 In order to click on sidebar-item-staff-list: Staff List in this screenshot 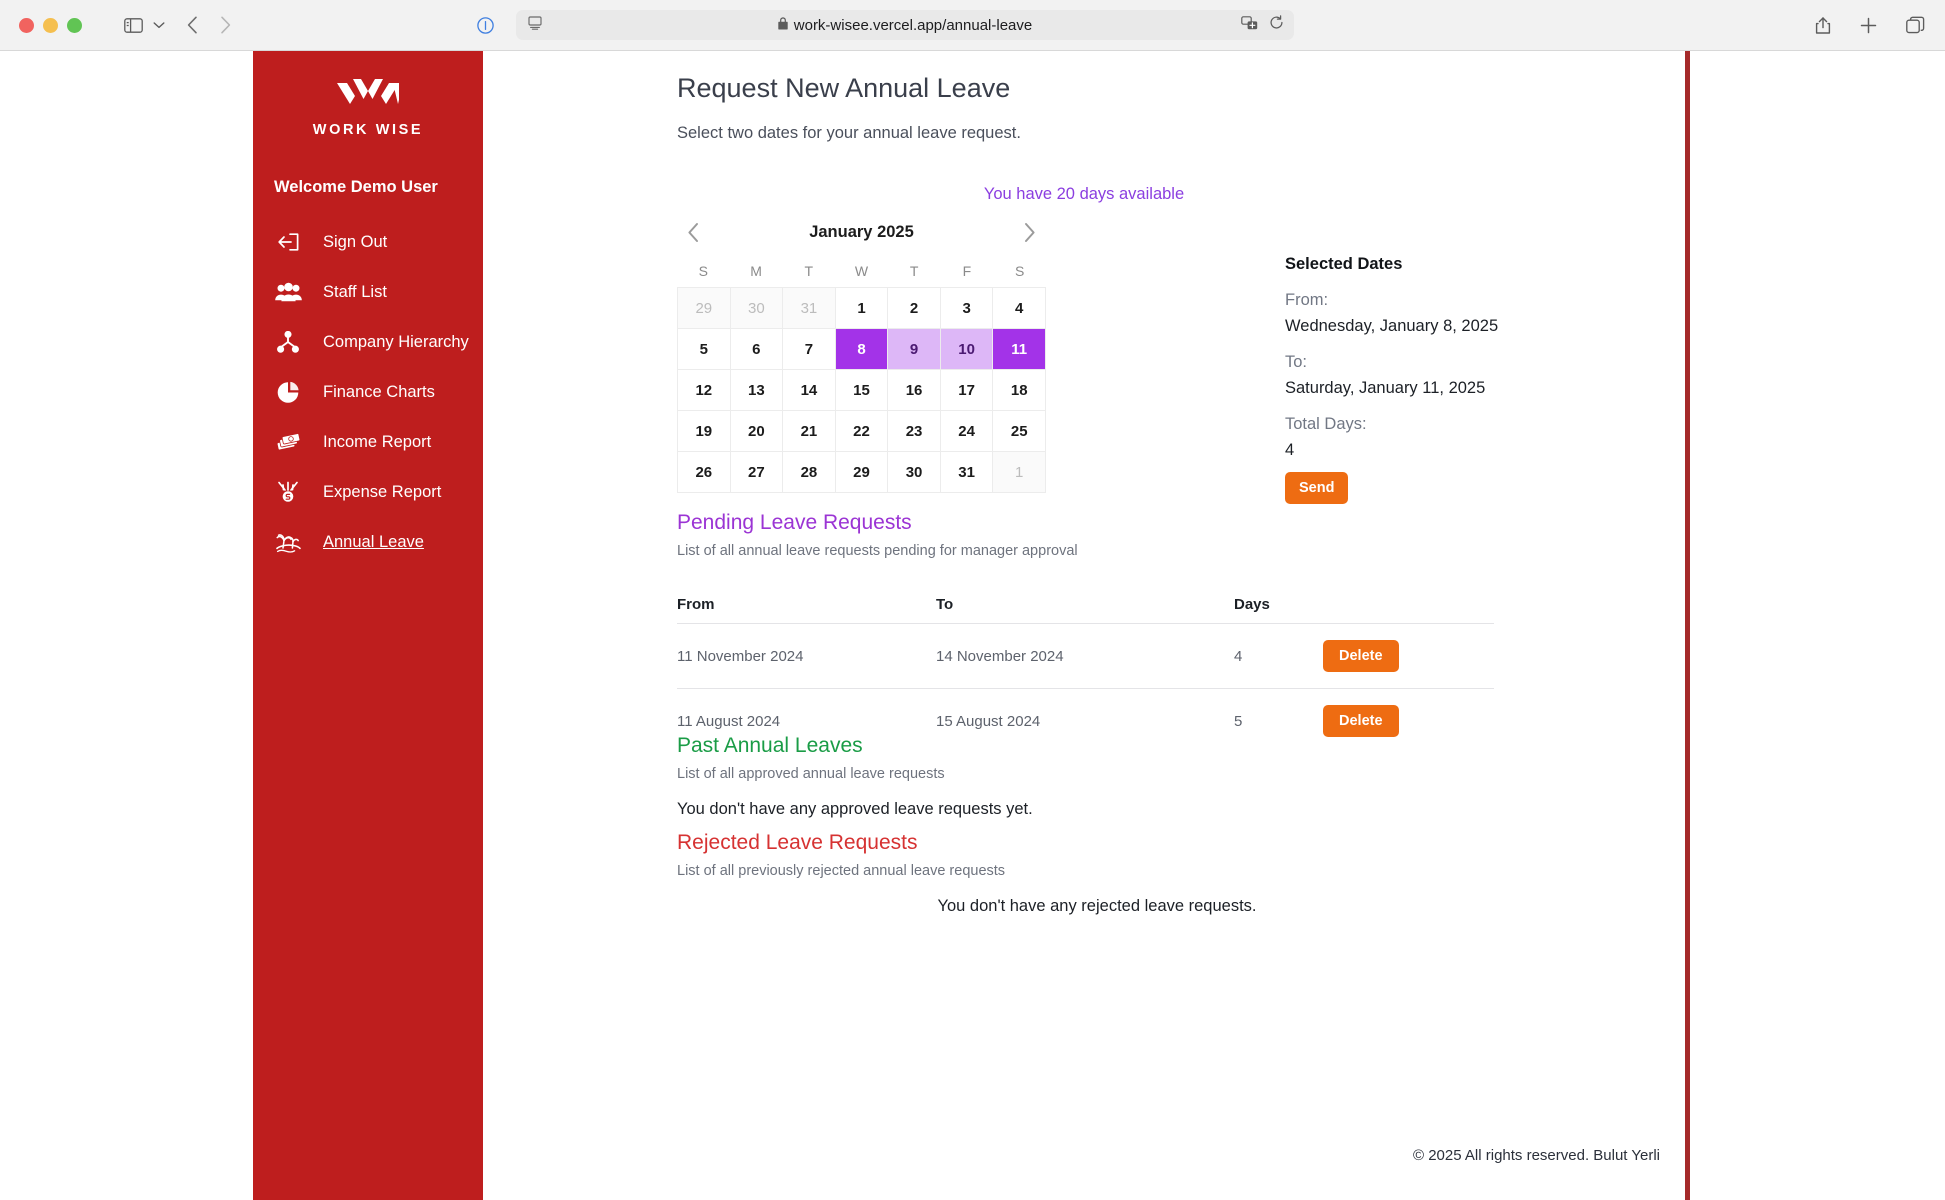, I will do `click(368, 292)`.